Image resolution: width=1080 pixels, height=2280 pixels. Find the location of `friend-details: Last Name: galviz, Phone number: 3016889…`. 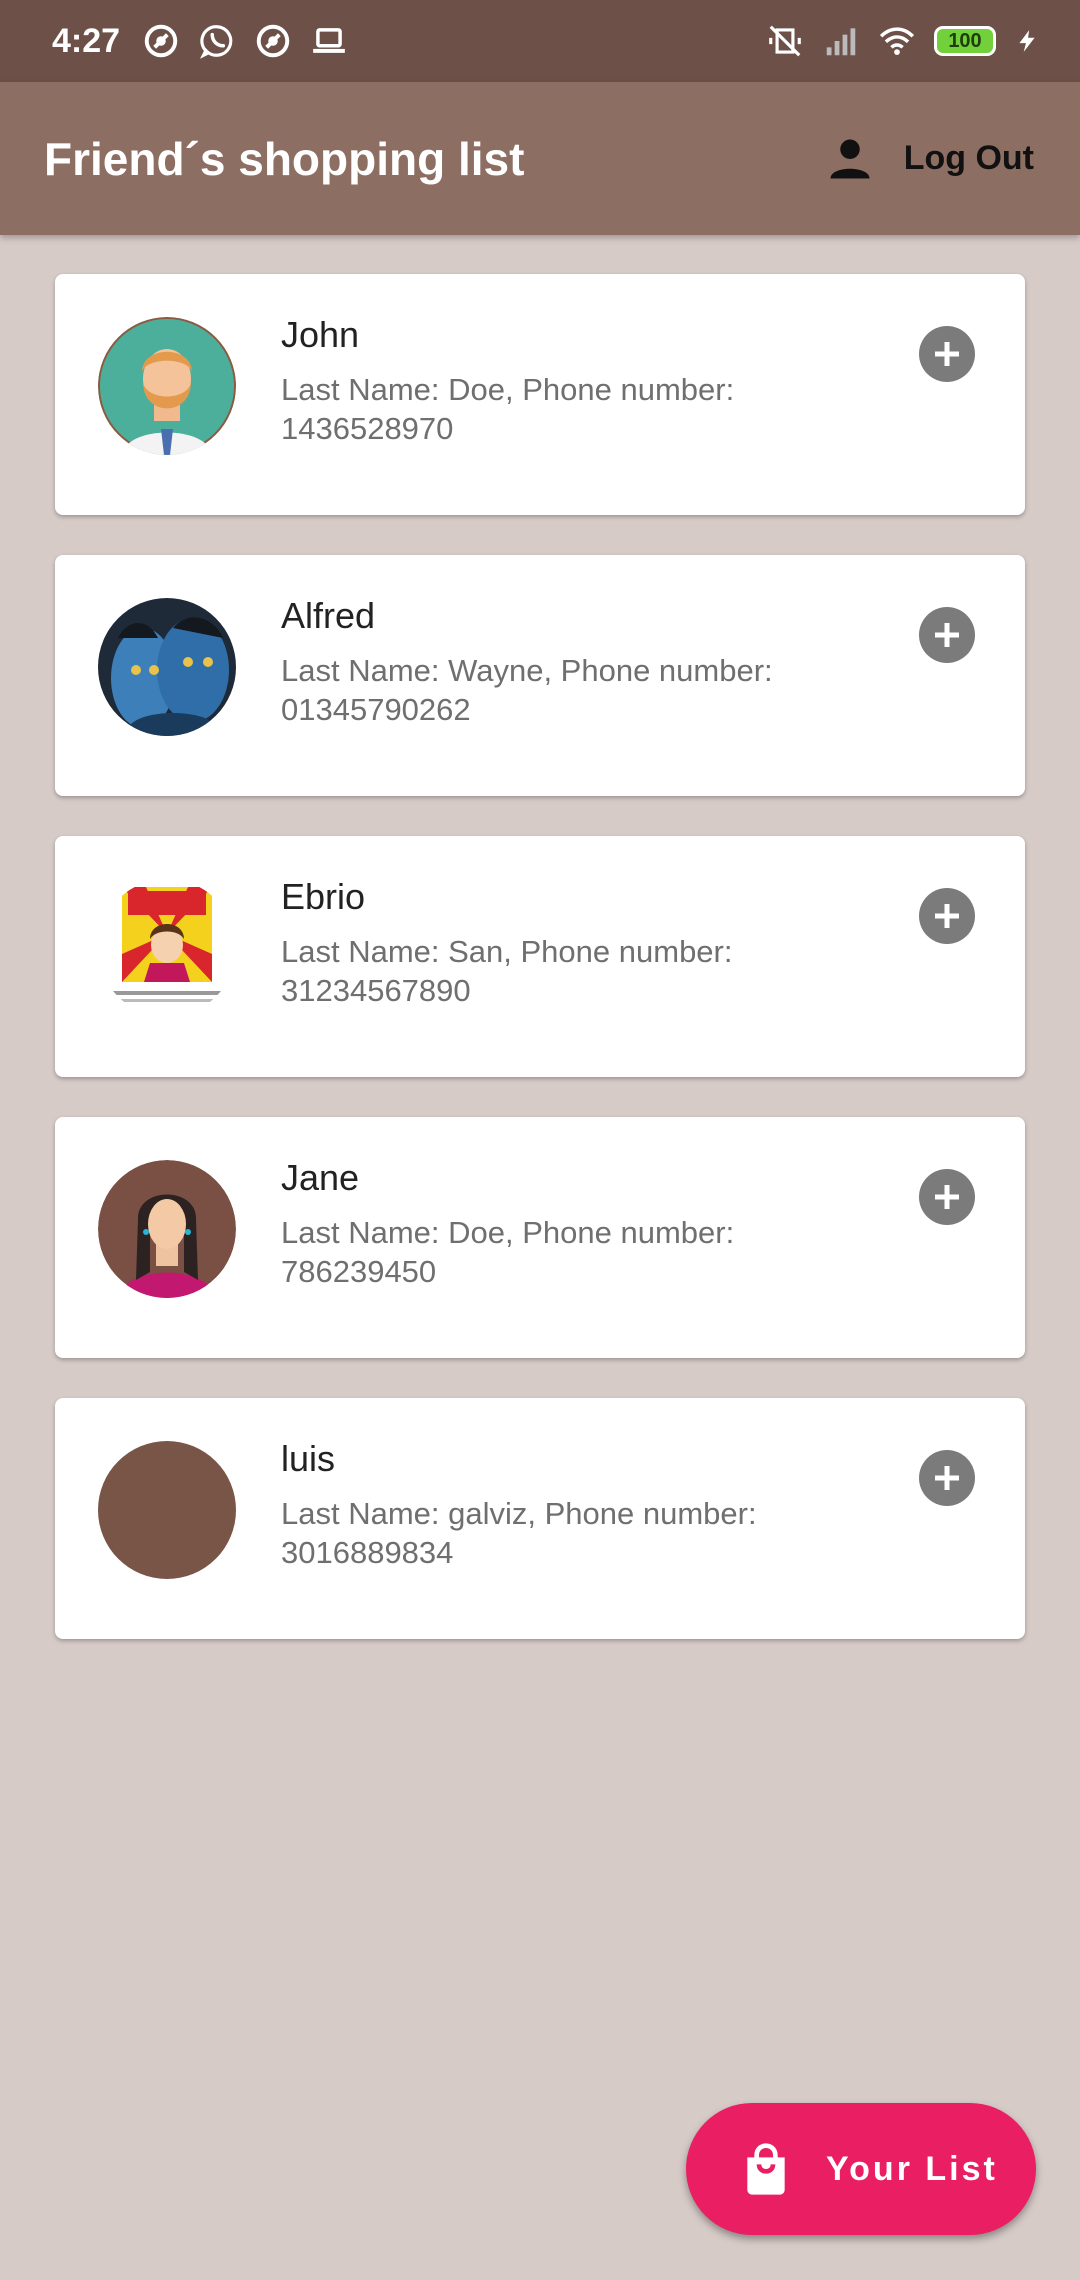

friend-details: Last Name: galviz, Phone number: 3016889… is located at coordinates (519, 1533).